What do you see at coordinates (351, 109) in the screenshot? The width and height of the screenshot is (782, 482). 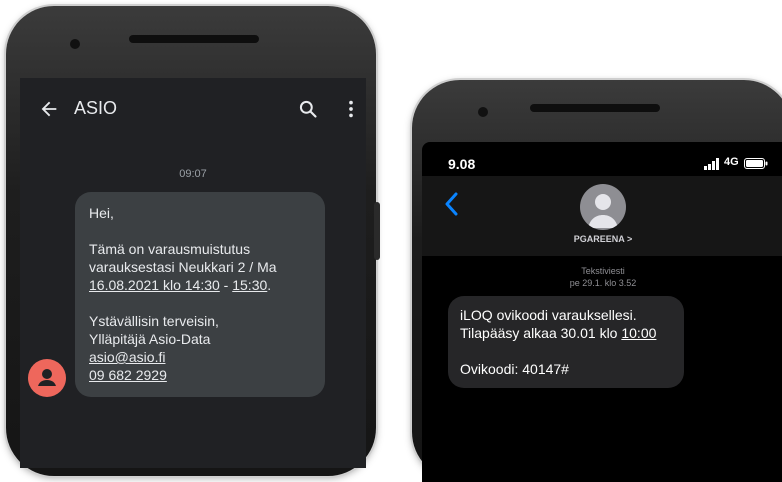 I see `more-options-icon` at bounding box center [351, 109].